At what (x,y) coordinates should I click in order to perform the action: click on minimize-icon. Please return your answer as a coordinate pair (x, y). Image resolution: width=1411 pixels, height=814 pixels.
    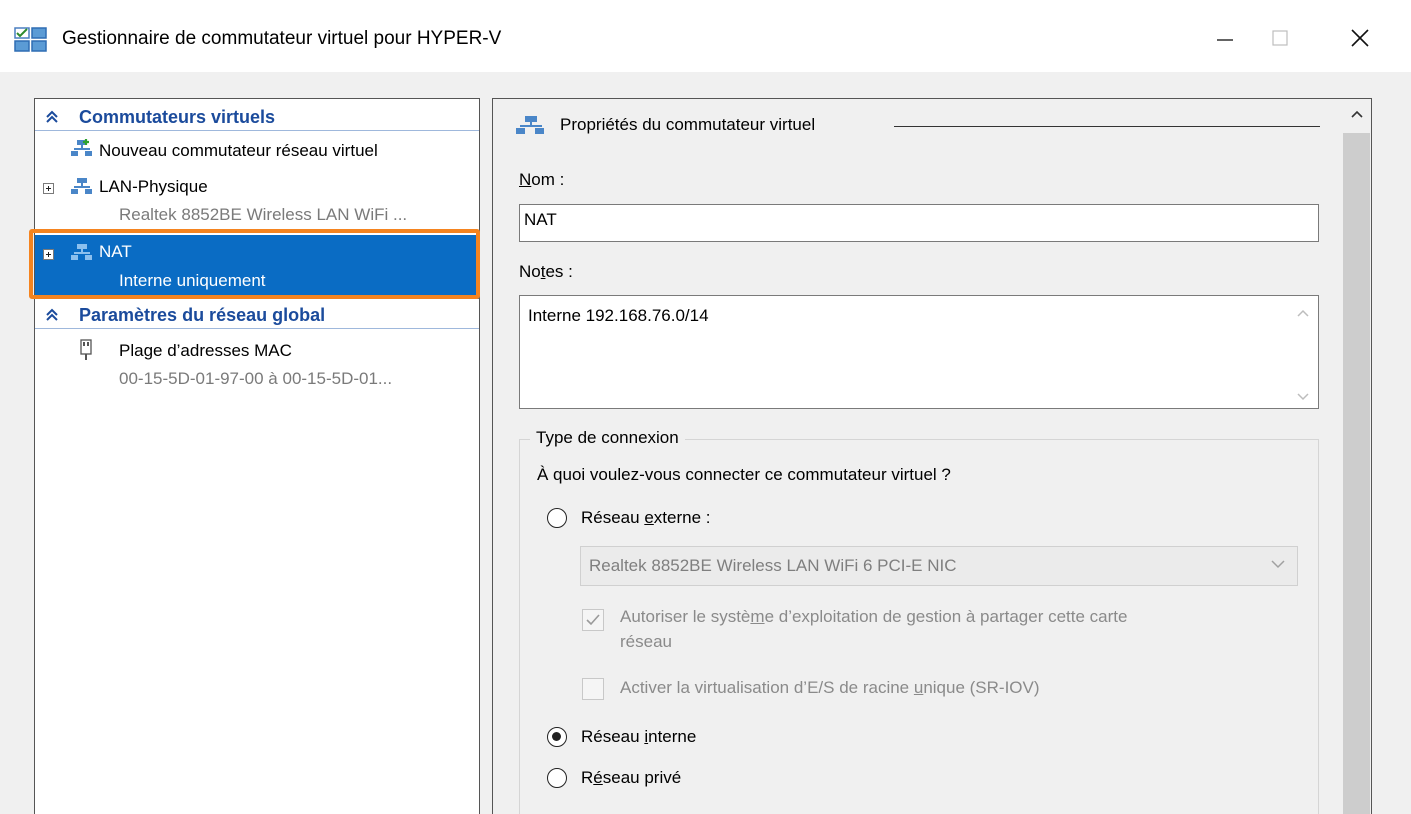
    Looking at the image, I should click on (1225, 40).